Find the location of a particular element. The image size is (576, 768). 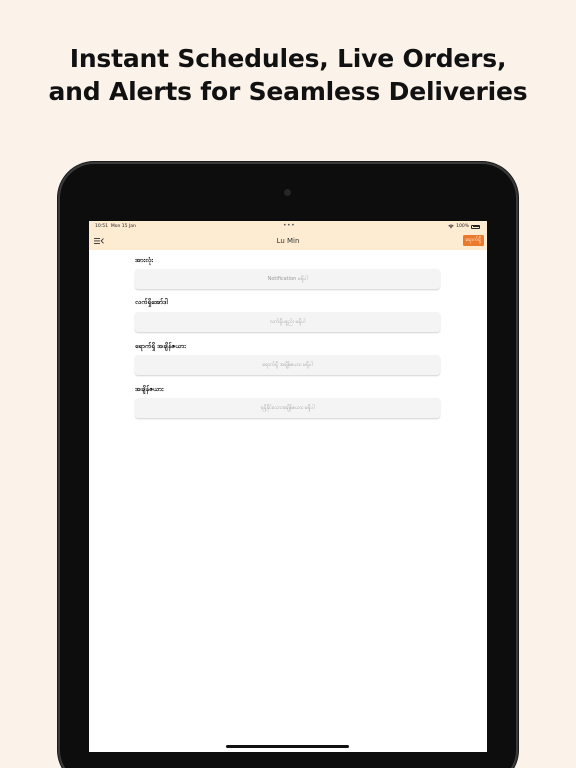

camera-dot is located at coordinates (287, 192).